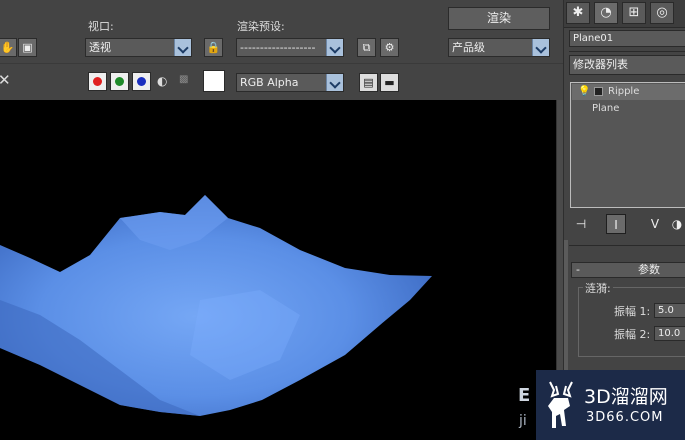 The image size is (685, 440). Describe the element at coordinates (138, 47) in the screenshot. I see `viewport-select: 透视` at that location.